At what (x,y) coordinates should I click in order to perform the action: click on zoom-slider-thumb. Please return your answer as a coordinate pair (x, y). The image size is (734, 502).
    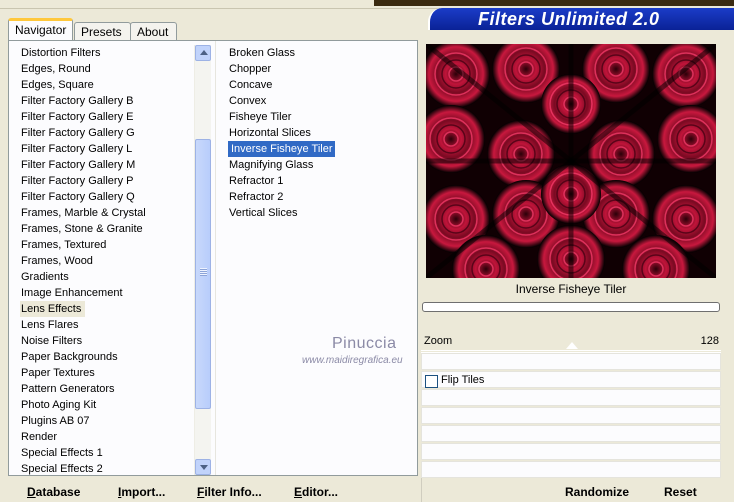
    Looking at the image, I should click on (572, 345).